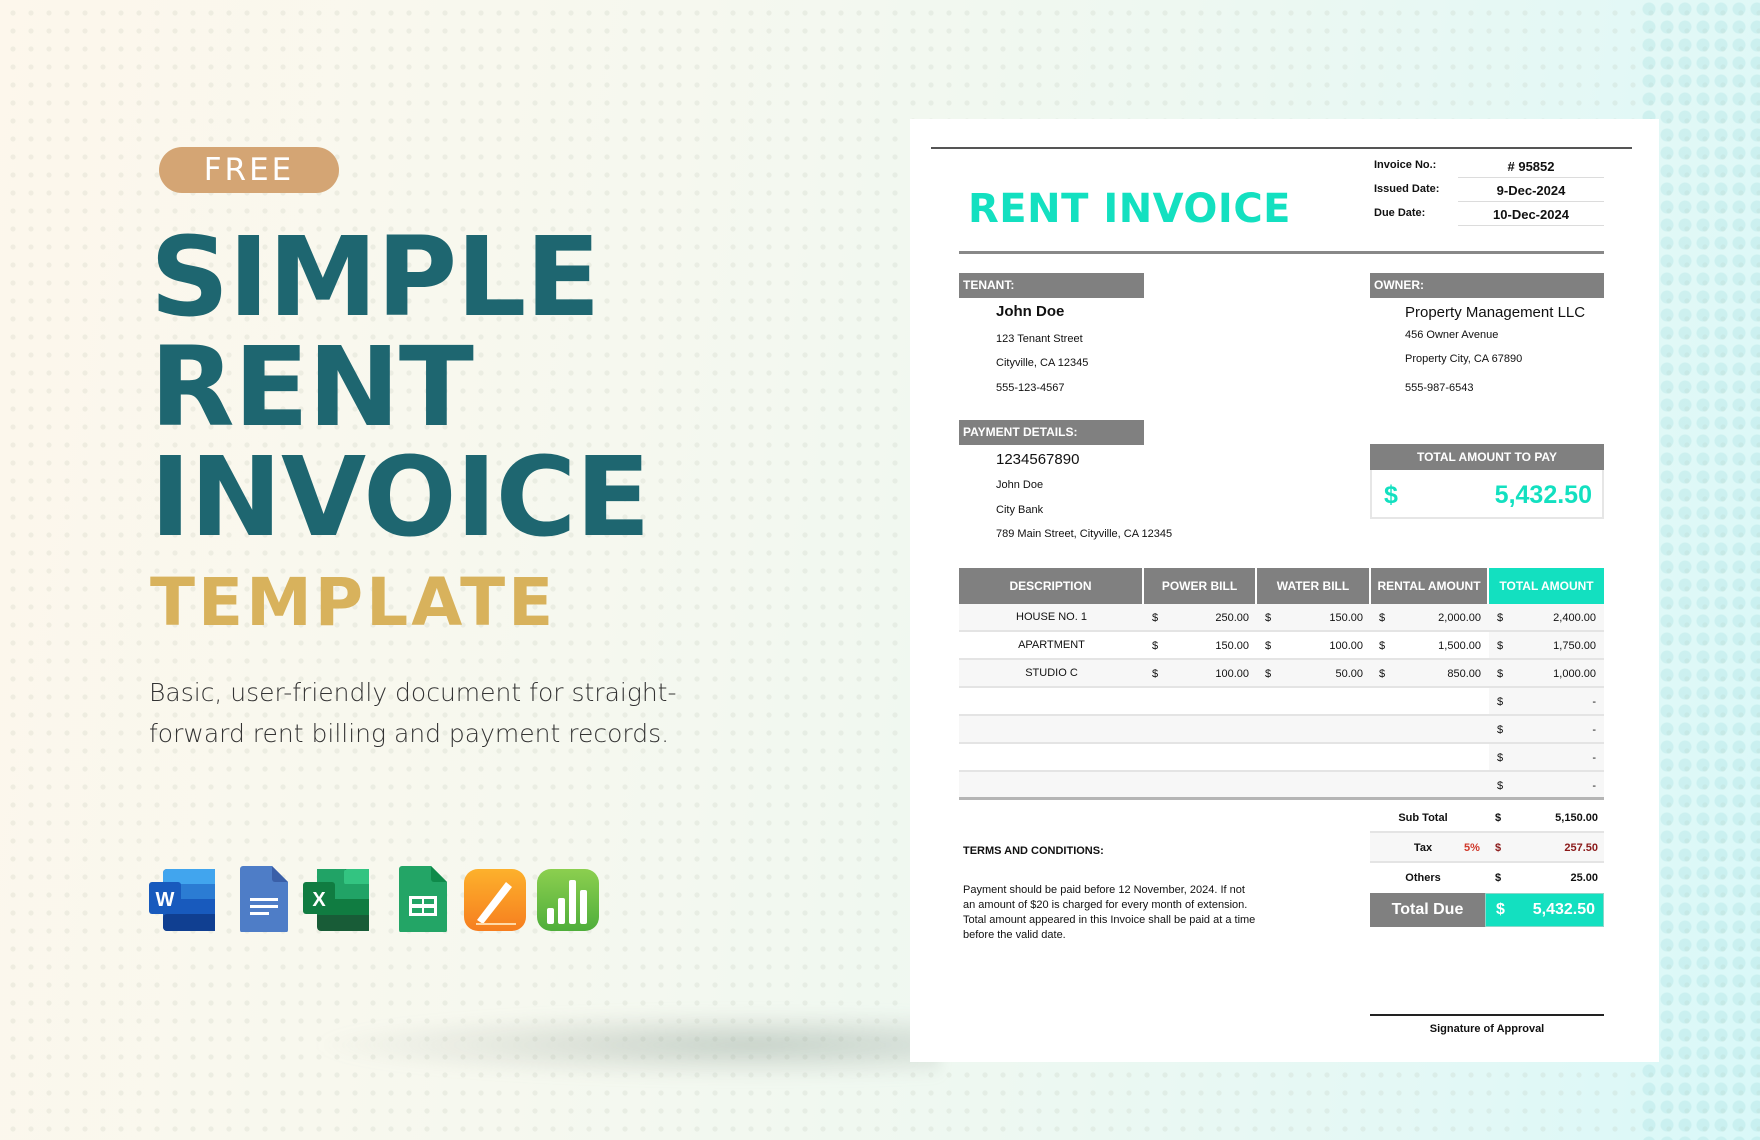  I want to click on issued-date-value: 9-Dec-2024, so click(1531, 190).